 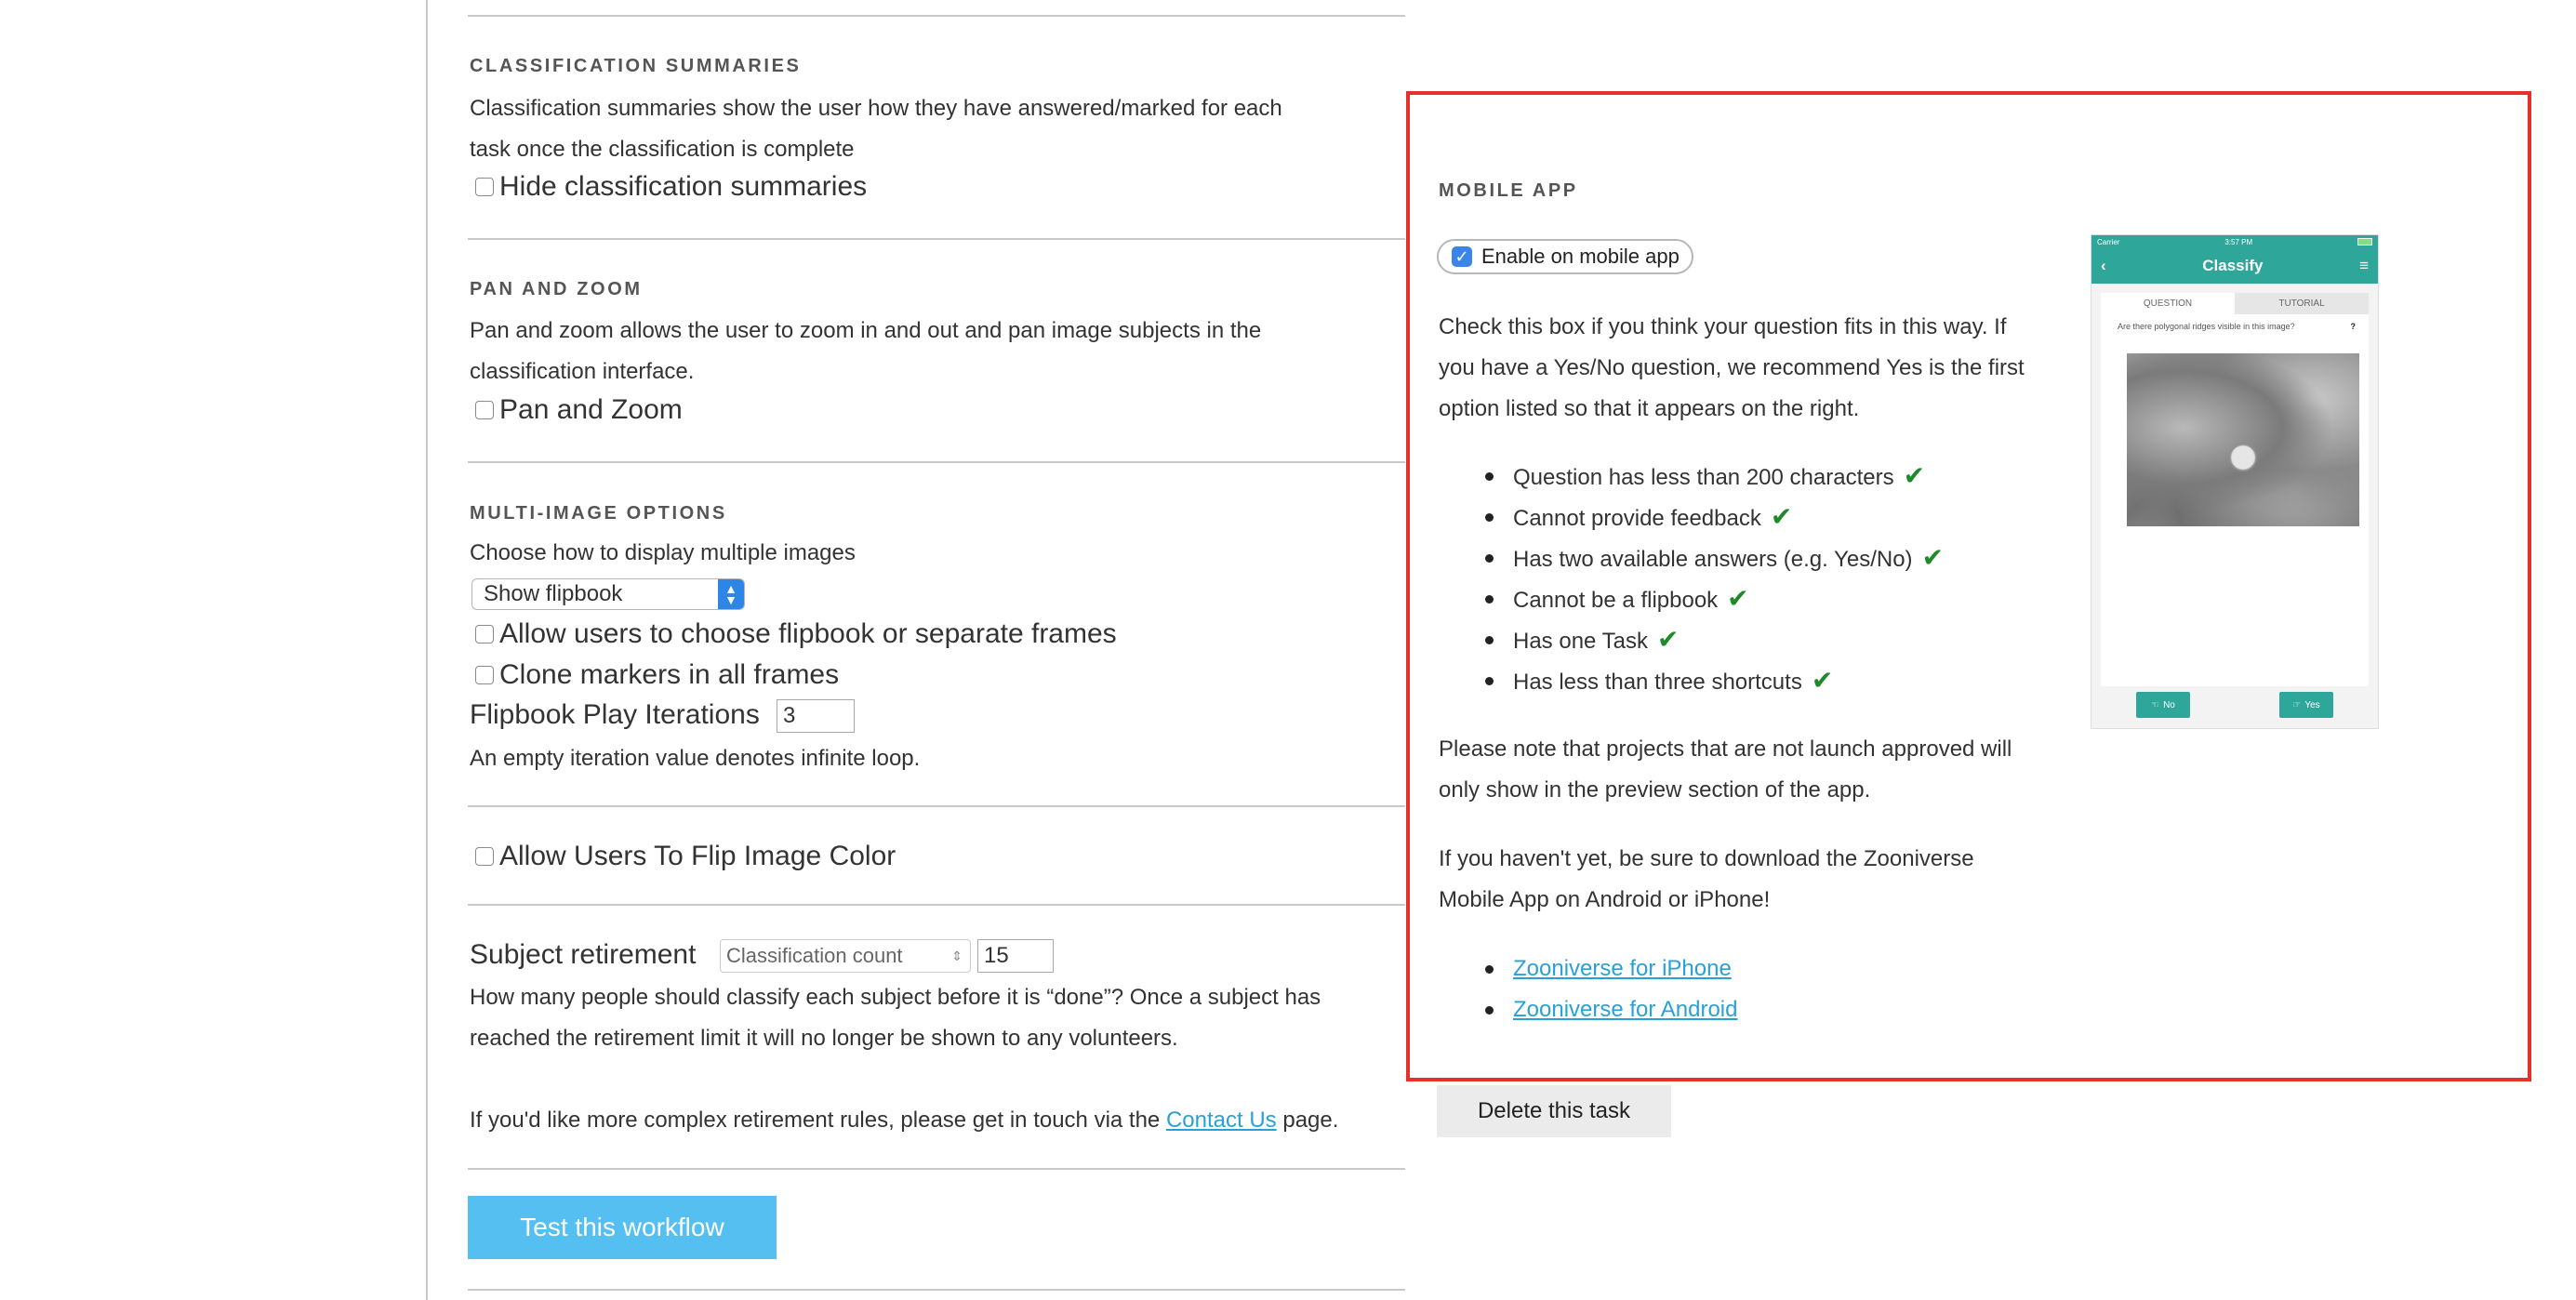 What do you see at coordinates (1605, 899) in the screenshot?
I see `description-line: Mobile App on Android or iPhone!` at bounding box center [1605, 899].